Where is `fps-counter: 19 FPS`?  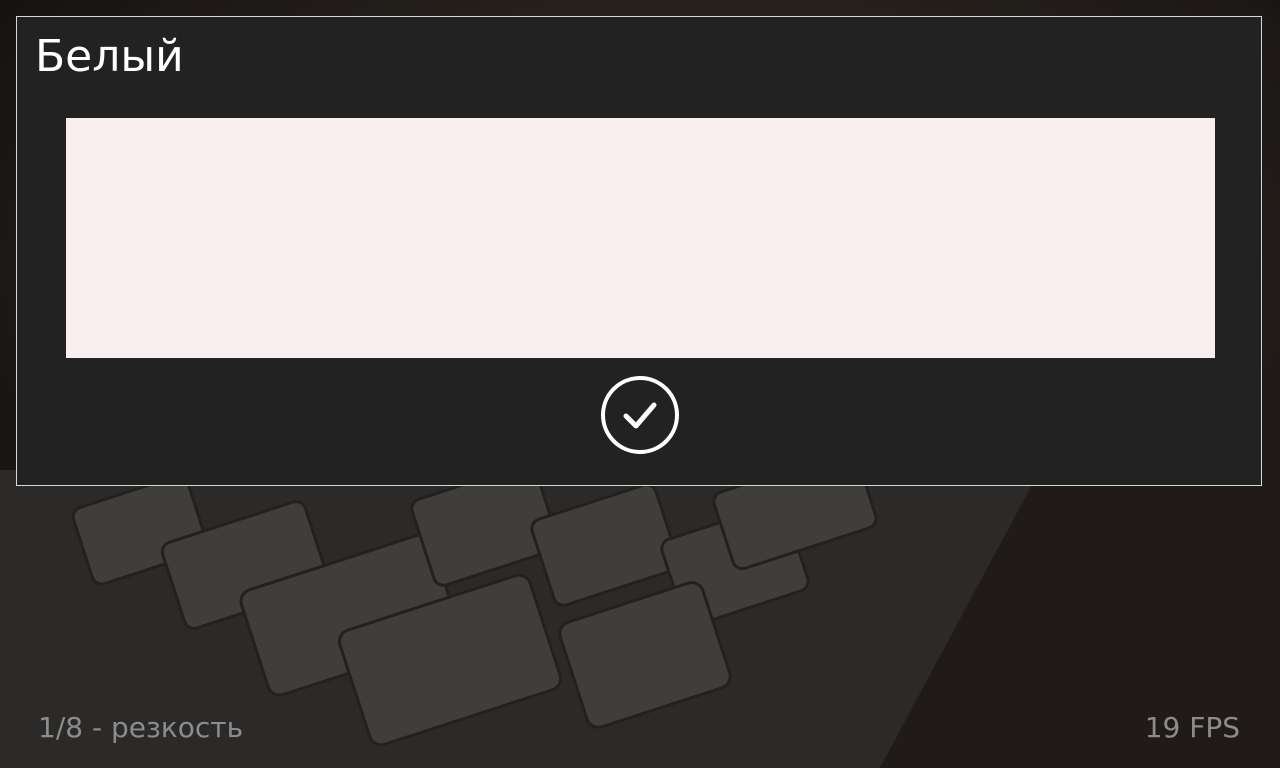
fps-counter: 19 FPS is located at coordinates (1192, 727).